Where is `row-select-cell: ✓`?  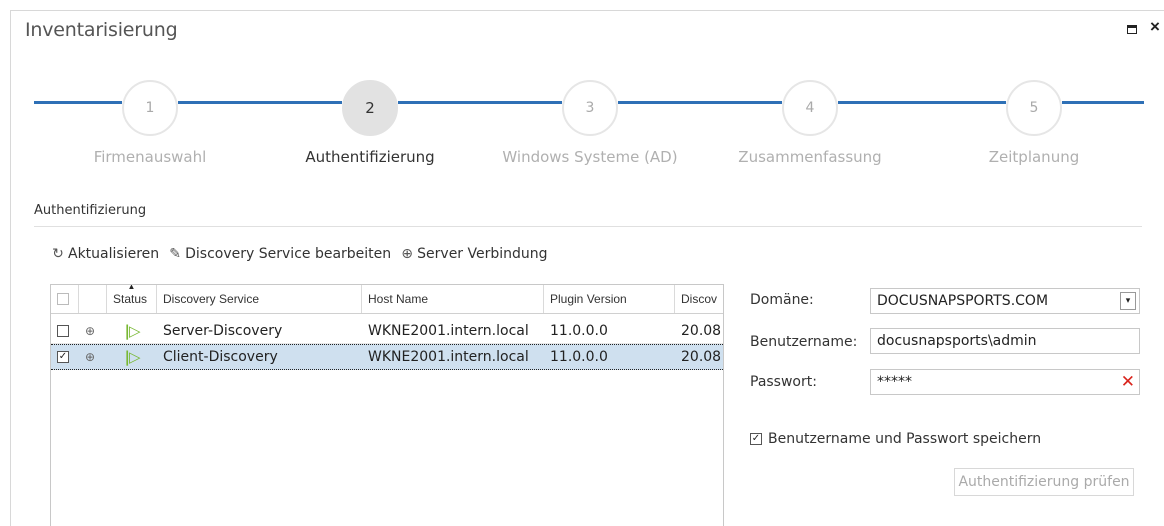
row-select-cell: ✓ is located at coordinates (65, 357).